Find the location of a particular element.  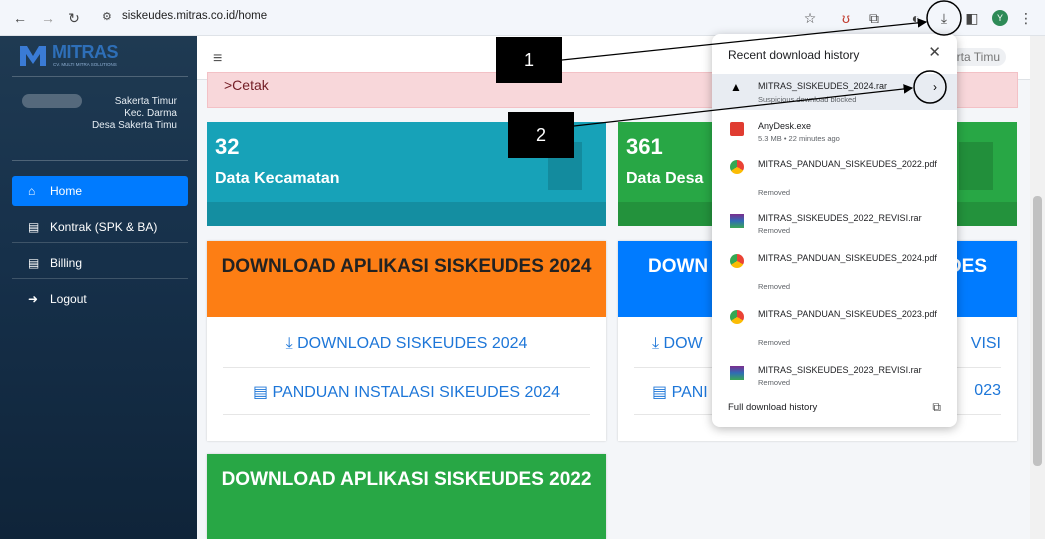

full-download-history-link: Full download history is located at coordinates (772, 407).